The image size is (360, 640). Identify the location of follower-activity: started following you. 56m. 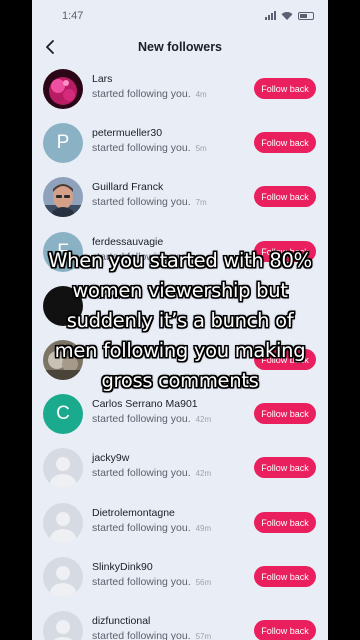
(151, 582).